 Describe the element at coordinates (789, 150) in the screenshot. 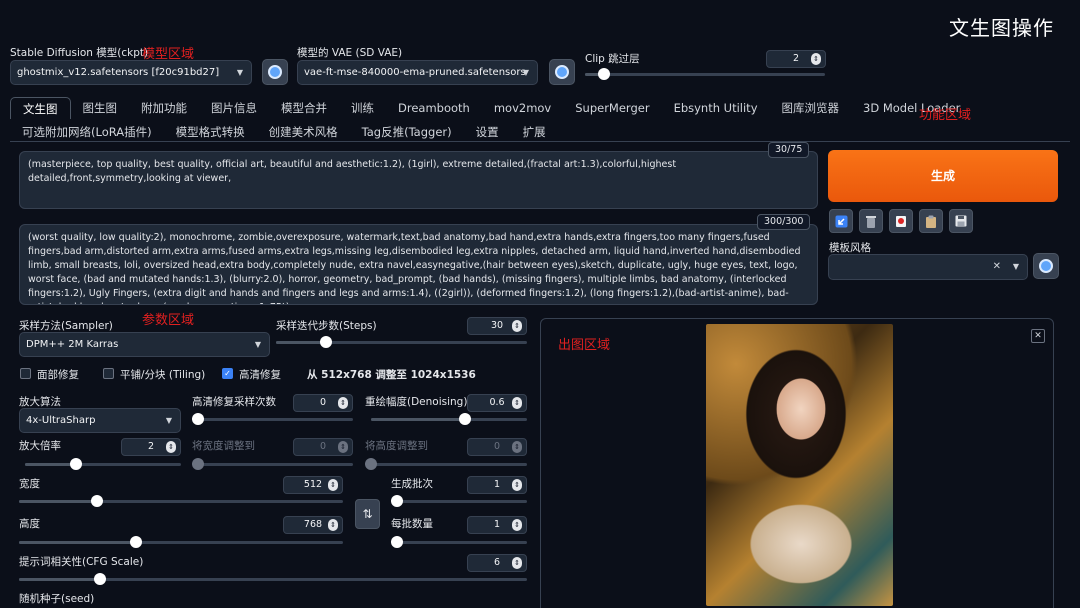

I see `positive-token-counter: 30/75` at that location.